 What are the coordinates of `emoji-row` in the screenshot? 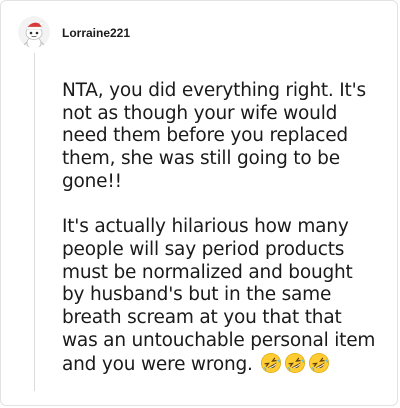 It's located at (294, 364).